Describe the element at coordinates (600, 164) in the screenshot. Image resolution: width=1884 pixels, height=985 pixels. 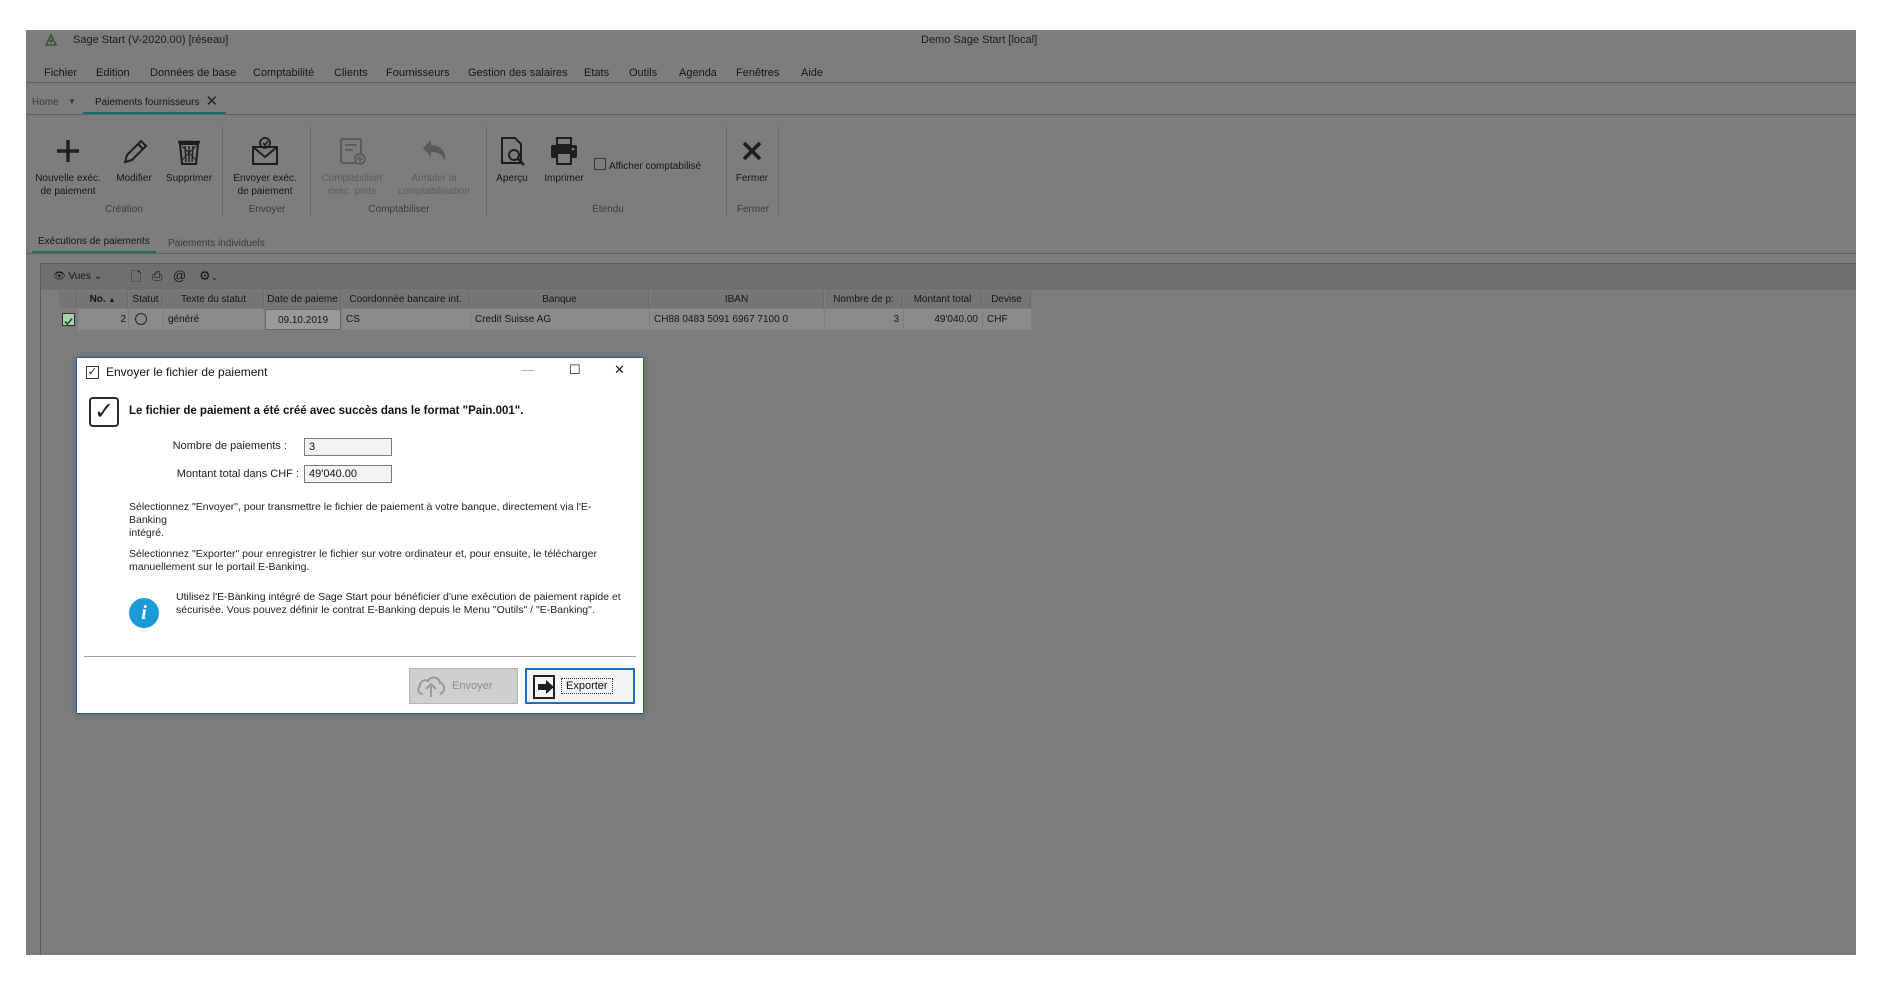
I see `show-posted-check` at that location.